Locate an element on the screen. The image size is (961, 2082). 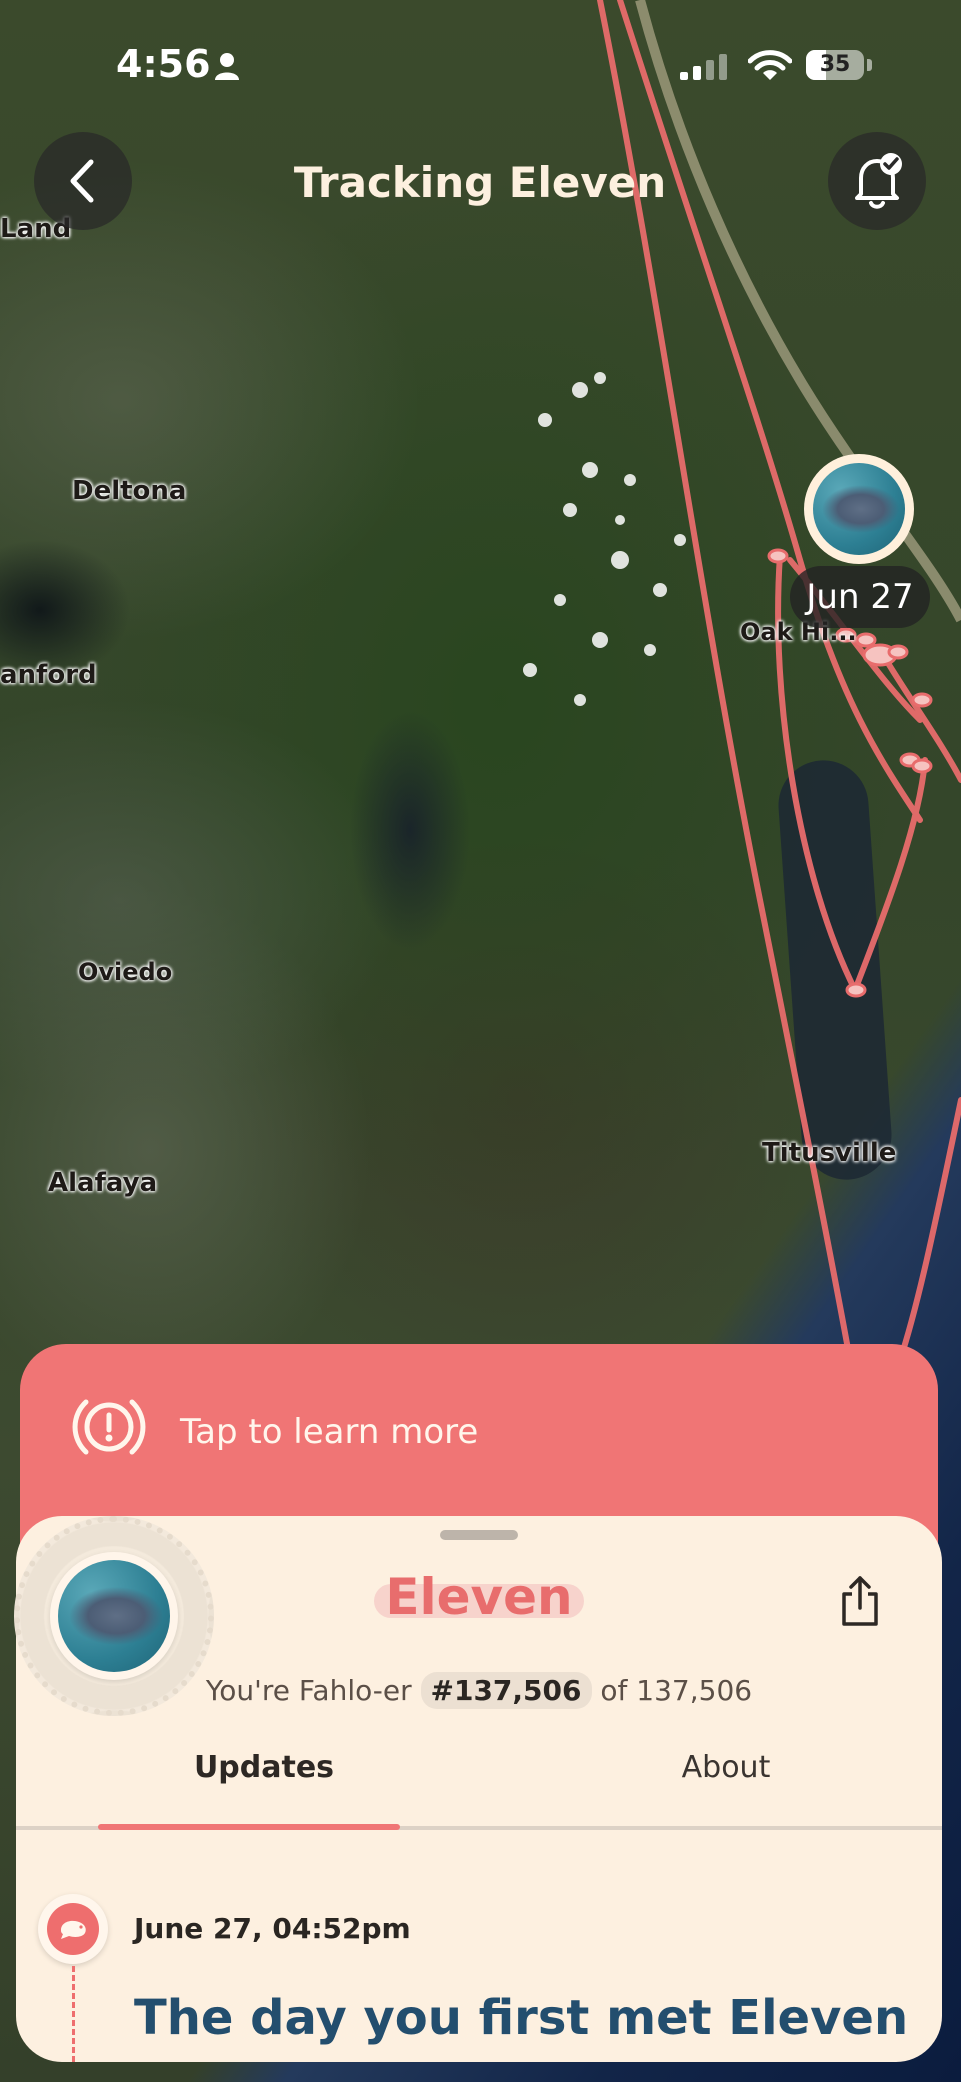
battery-percentage: 35 is located at coordinates (835, 64).